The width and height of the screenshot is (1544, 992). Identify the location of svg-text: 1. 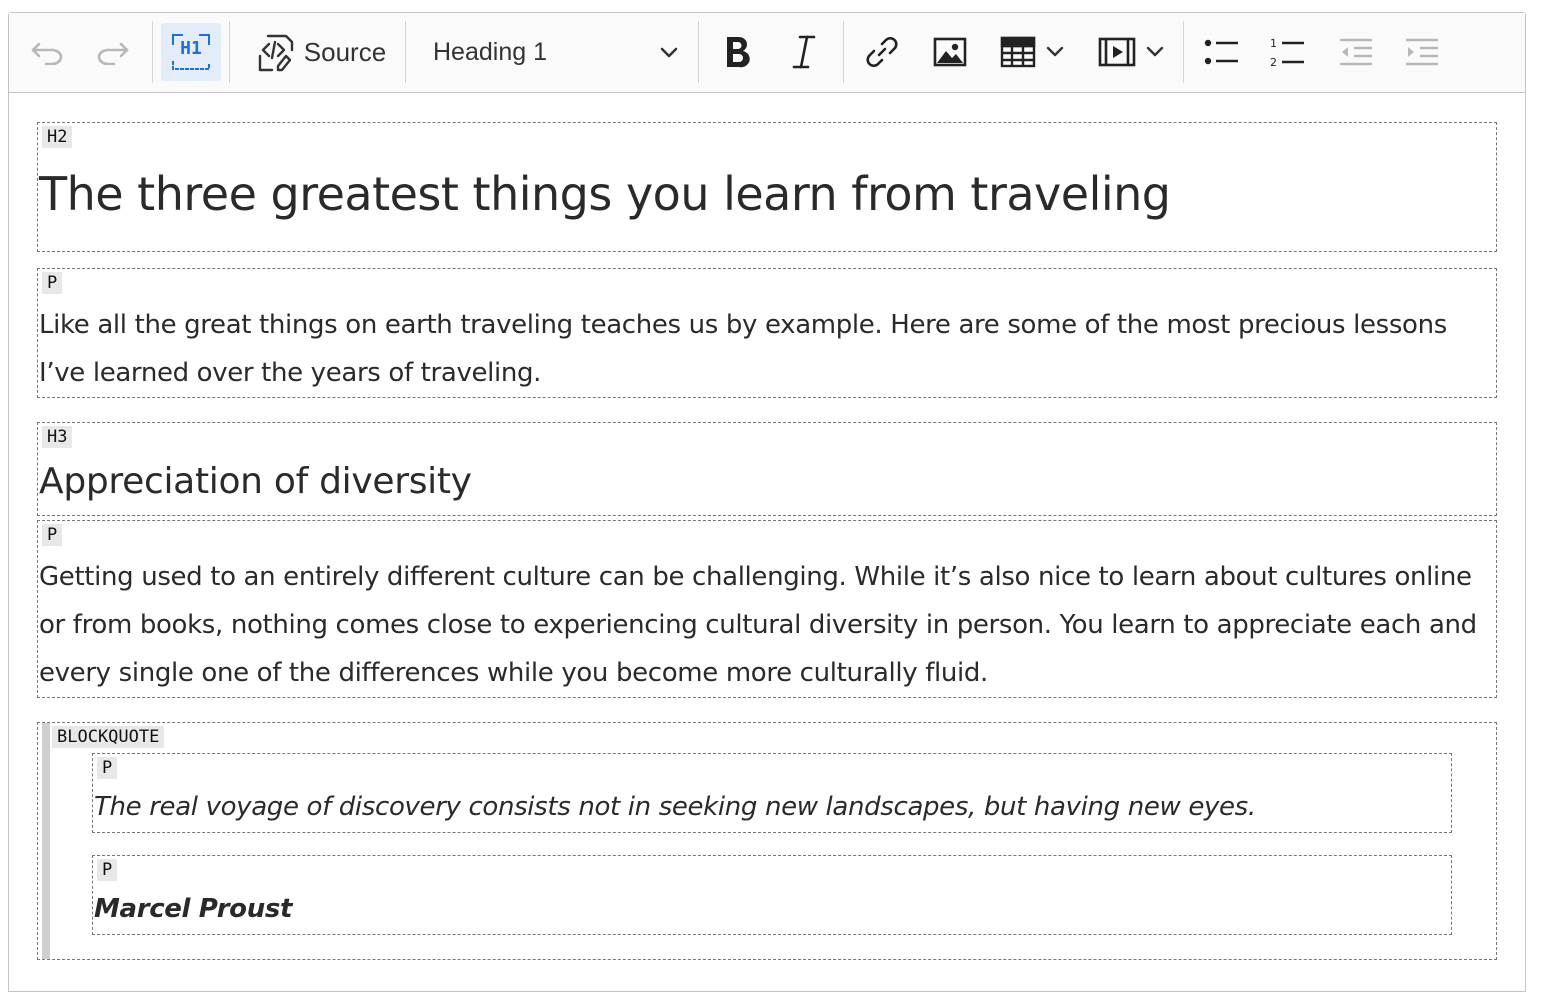
(1273, 43).